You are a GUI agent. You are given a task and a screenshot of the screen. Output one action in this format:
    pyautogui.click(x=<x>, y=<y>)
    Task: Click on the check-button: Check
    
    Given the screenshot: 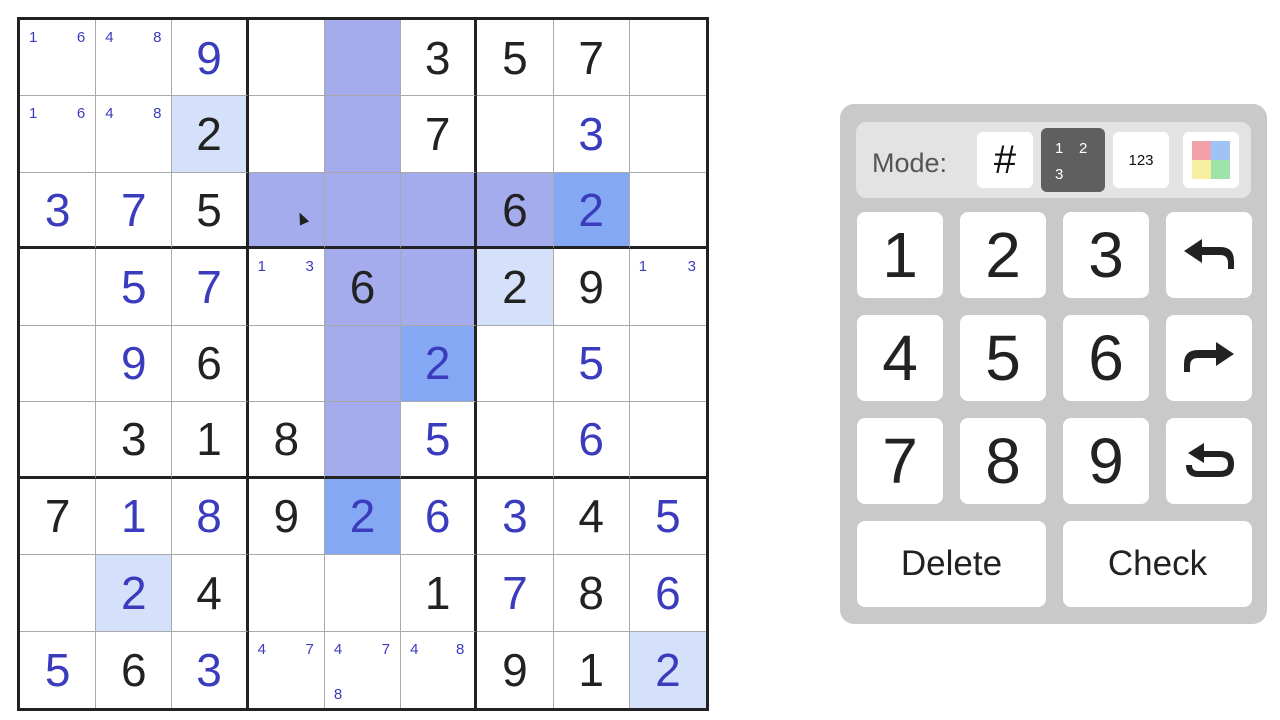 What is the action you would take?
    pyautogui.click(x=1157, y=564)
    